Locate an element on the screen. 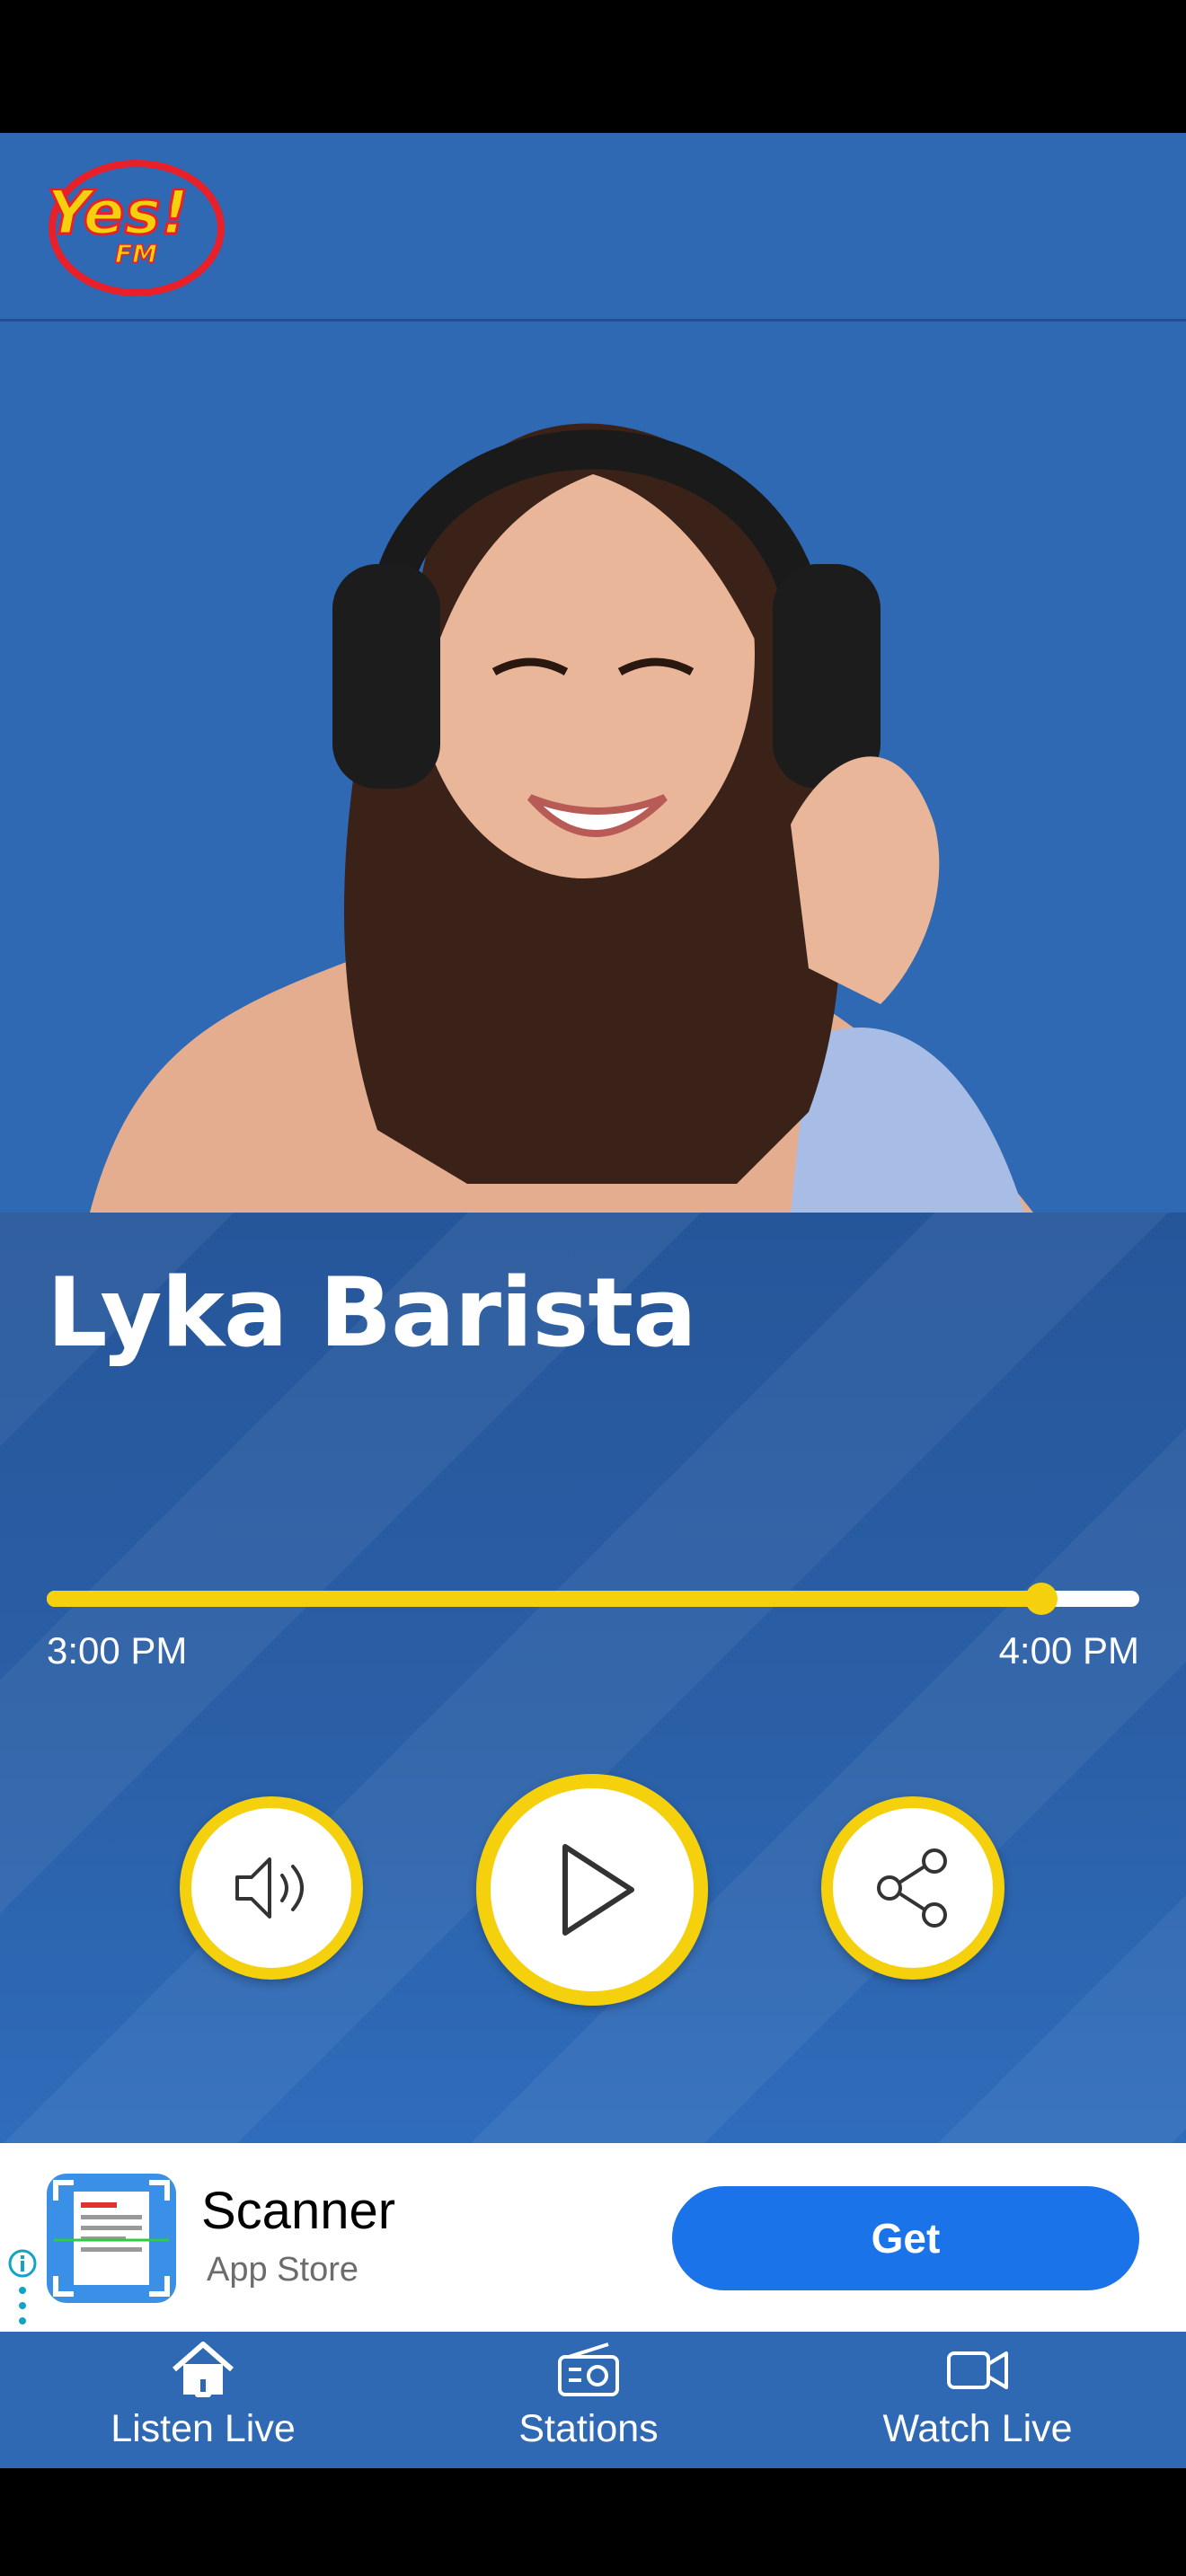 The image size is (1186, 2576). progress-thumb is located at coordinates (1041, 1599).